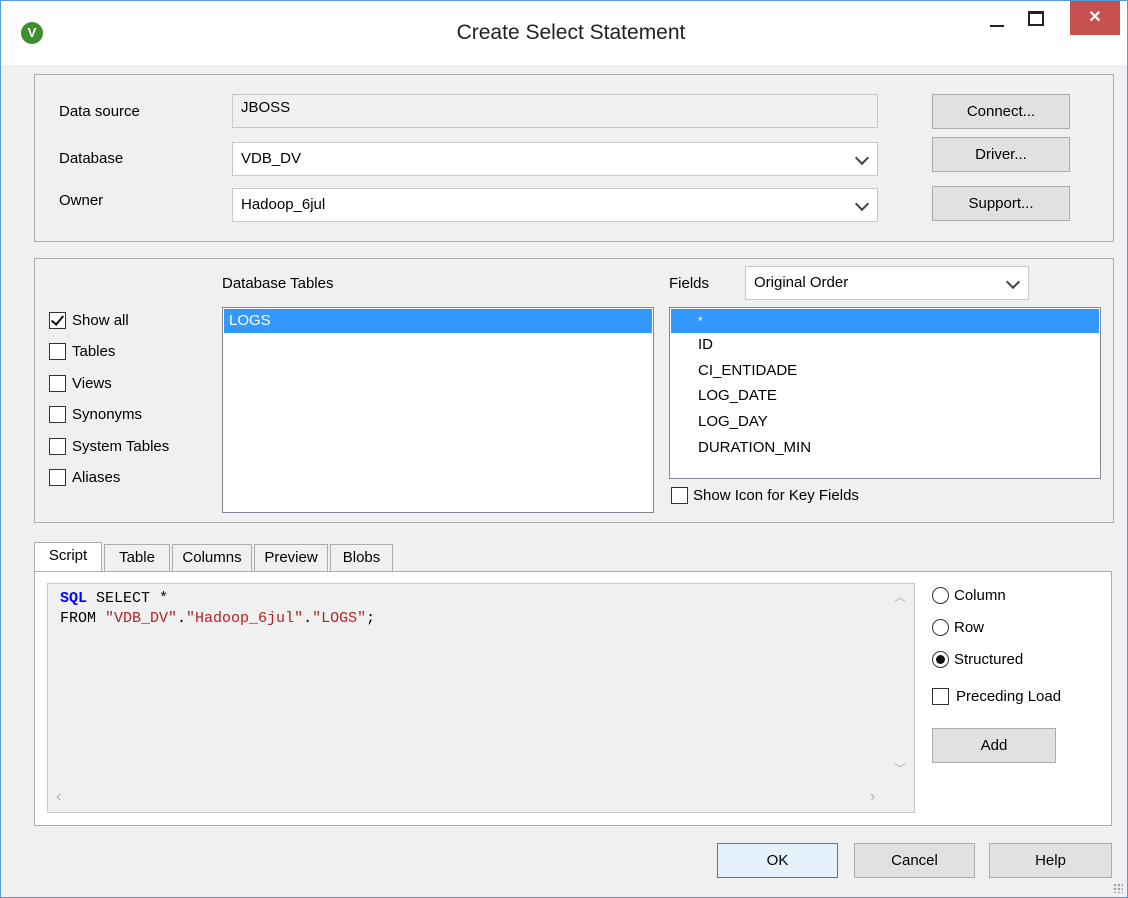 This screenshot has width=1128, height=898. What do you see at coordinates (137, 558) in the screenshot?
I see `tab-table: Table` at bounding box center [137, 558].